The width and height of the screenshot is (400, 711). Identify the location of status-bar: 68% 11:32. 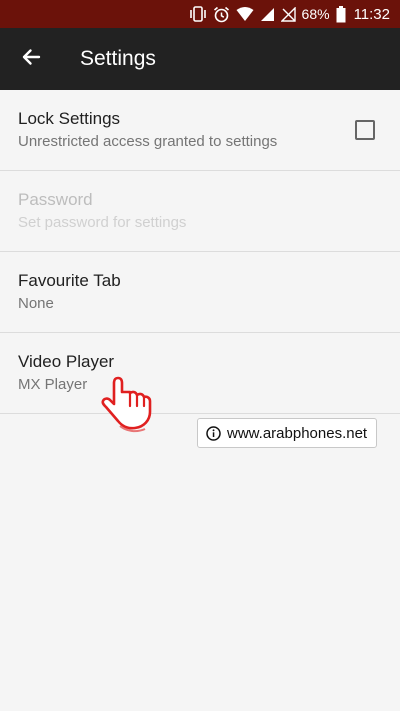
(200, 14).